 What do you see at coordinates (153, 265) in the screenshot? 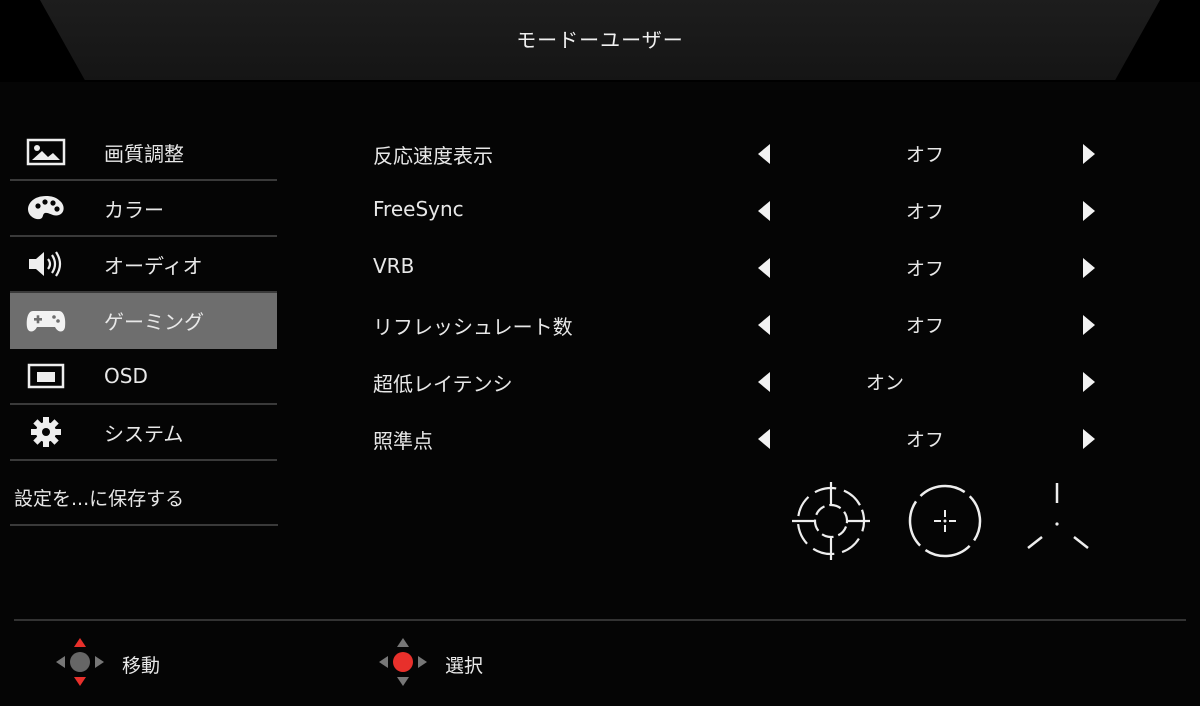
I see `sidebar-item-label: オーディオ` at bounding box center [153, 265].